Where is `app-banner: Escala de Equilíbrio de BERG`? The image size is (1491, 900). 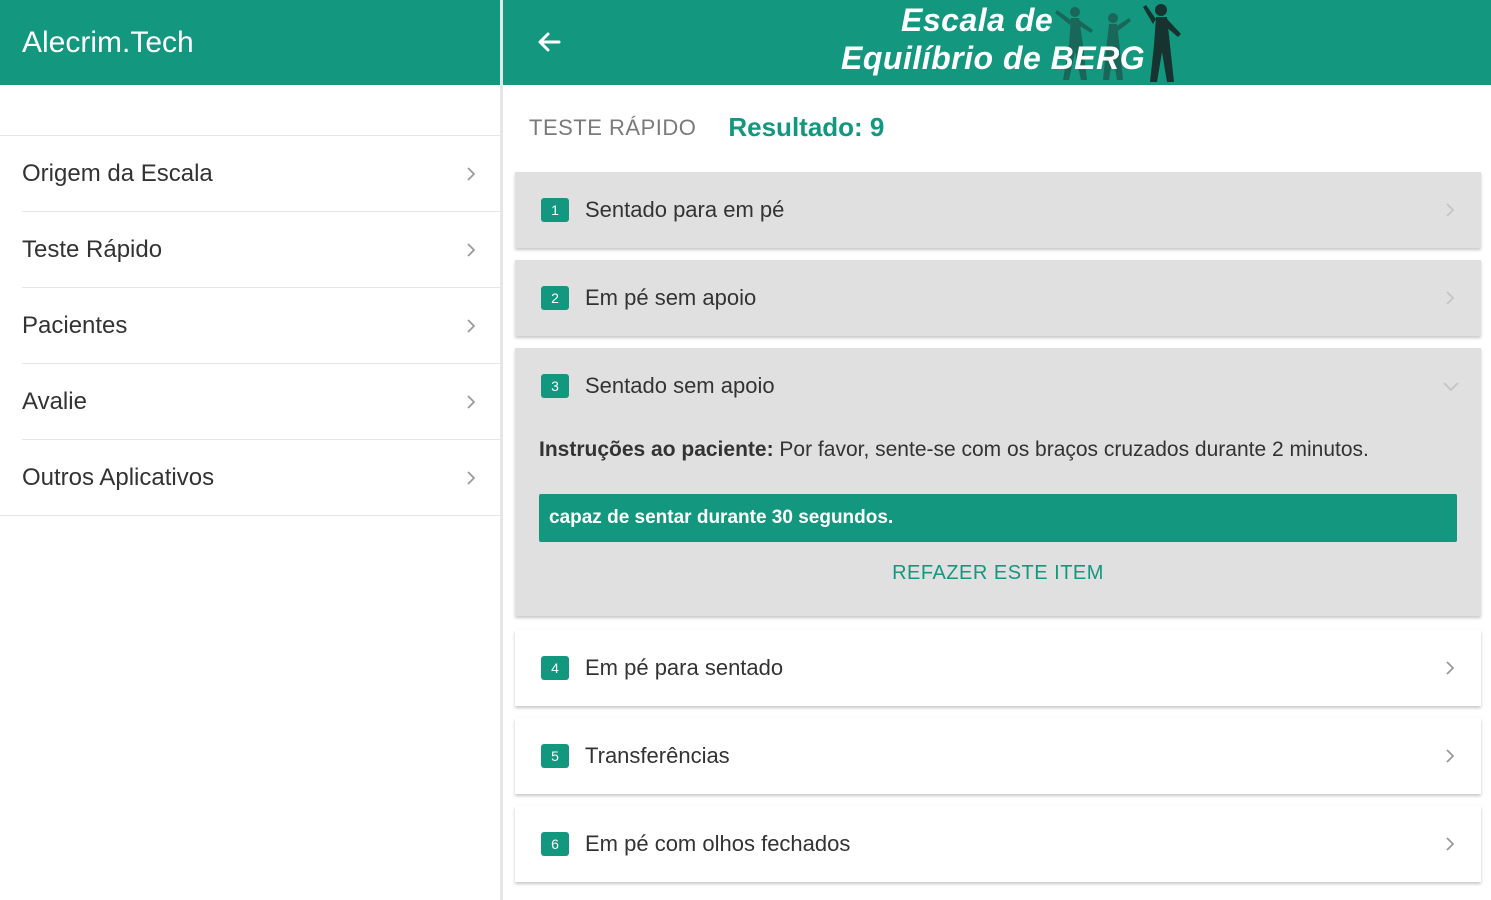
app-banner: Escala de Equilíbrio de BERG is located at coordinates (1013, 42).